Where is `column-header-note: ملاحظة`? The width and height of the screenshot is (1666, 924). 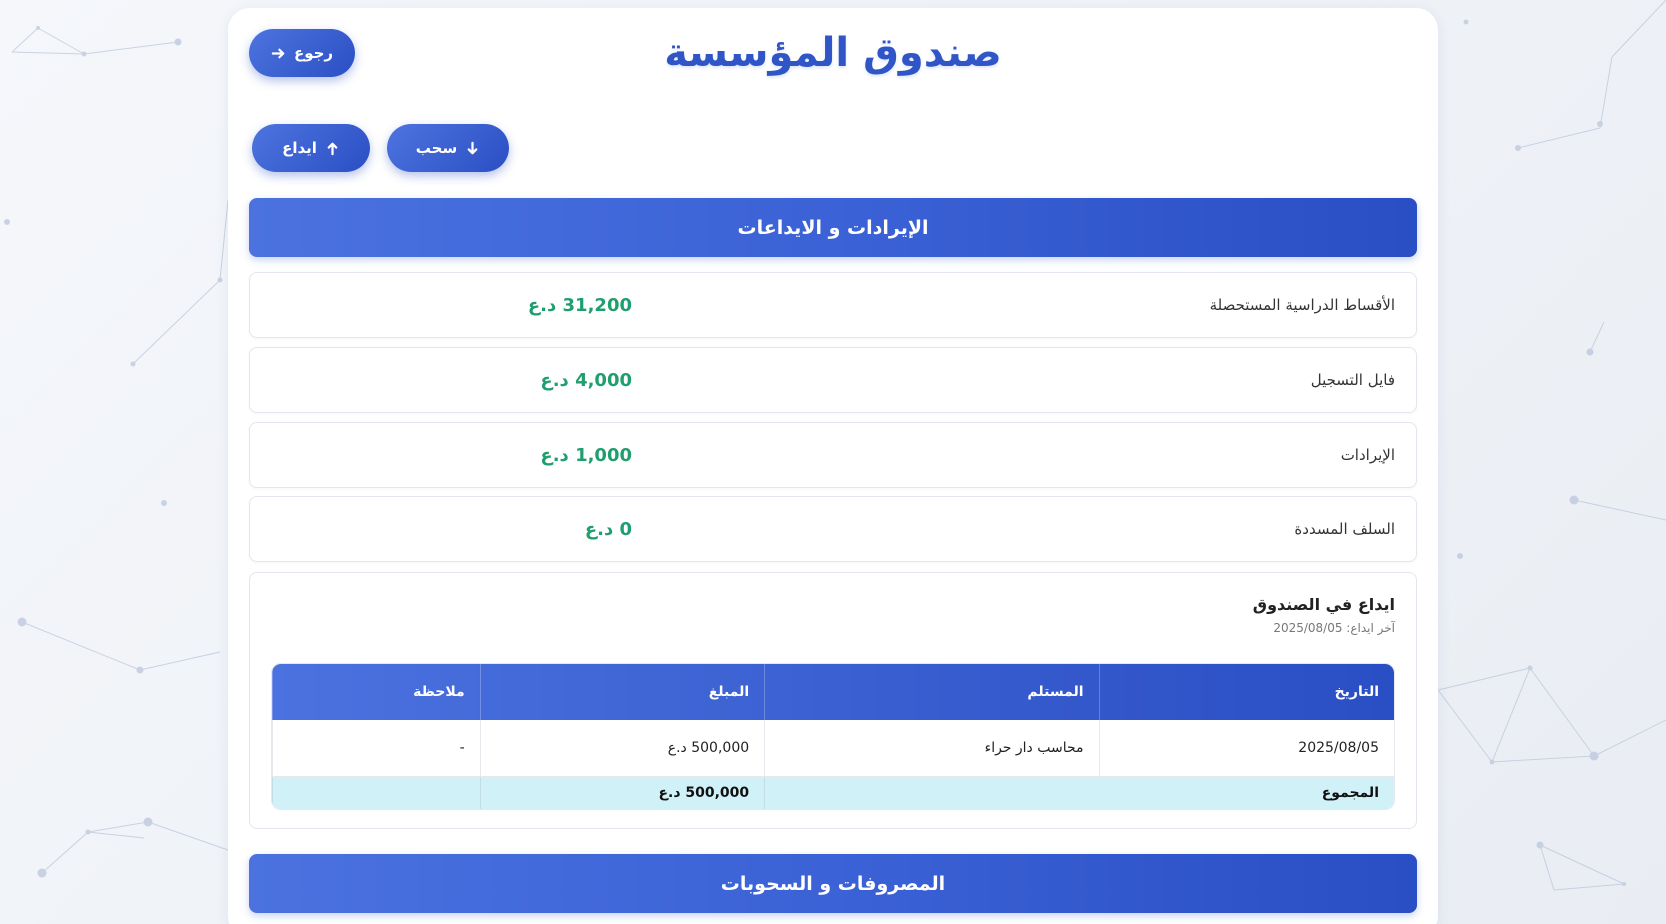
column-header-note: ملاحظة is located at coordinates (376, 692).